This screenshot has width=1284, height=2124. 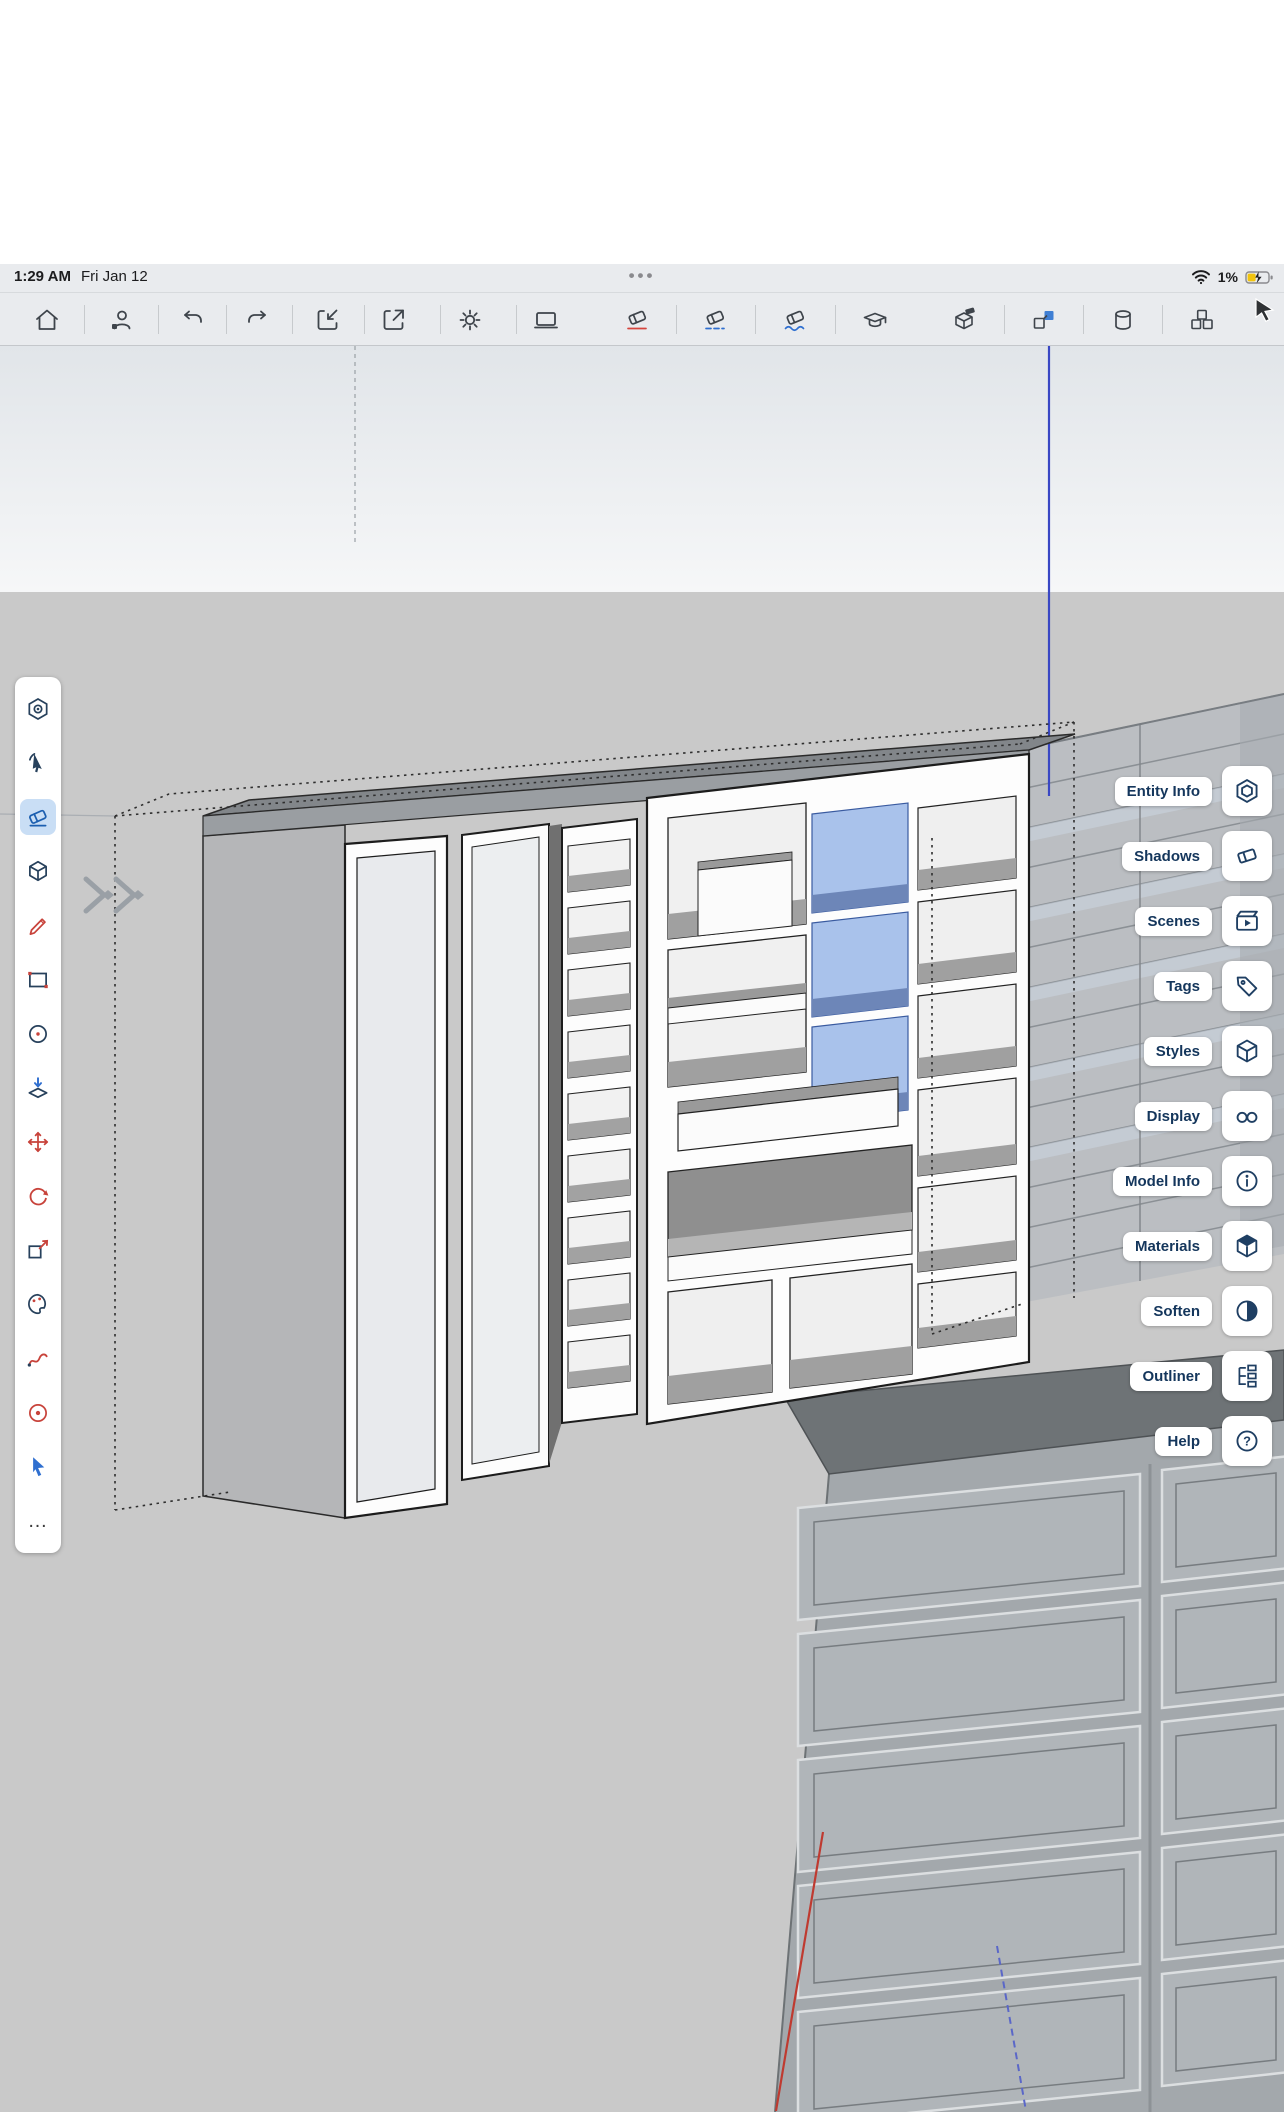 I want to click on autoshape-icon, so click(x=38, y=709).